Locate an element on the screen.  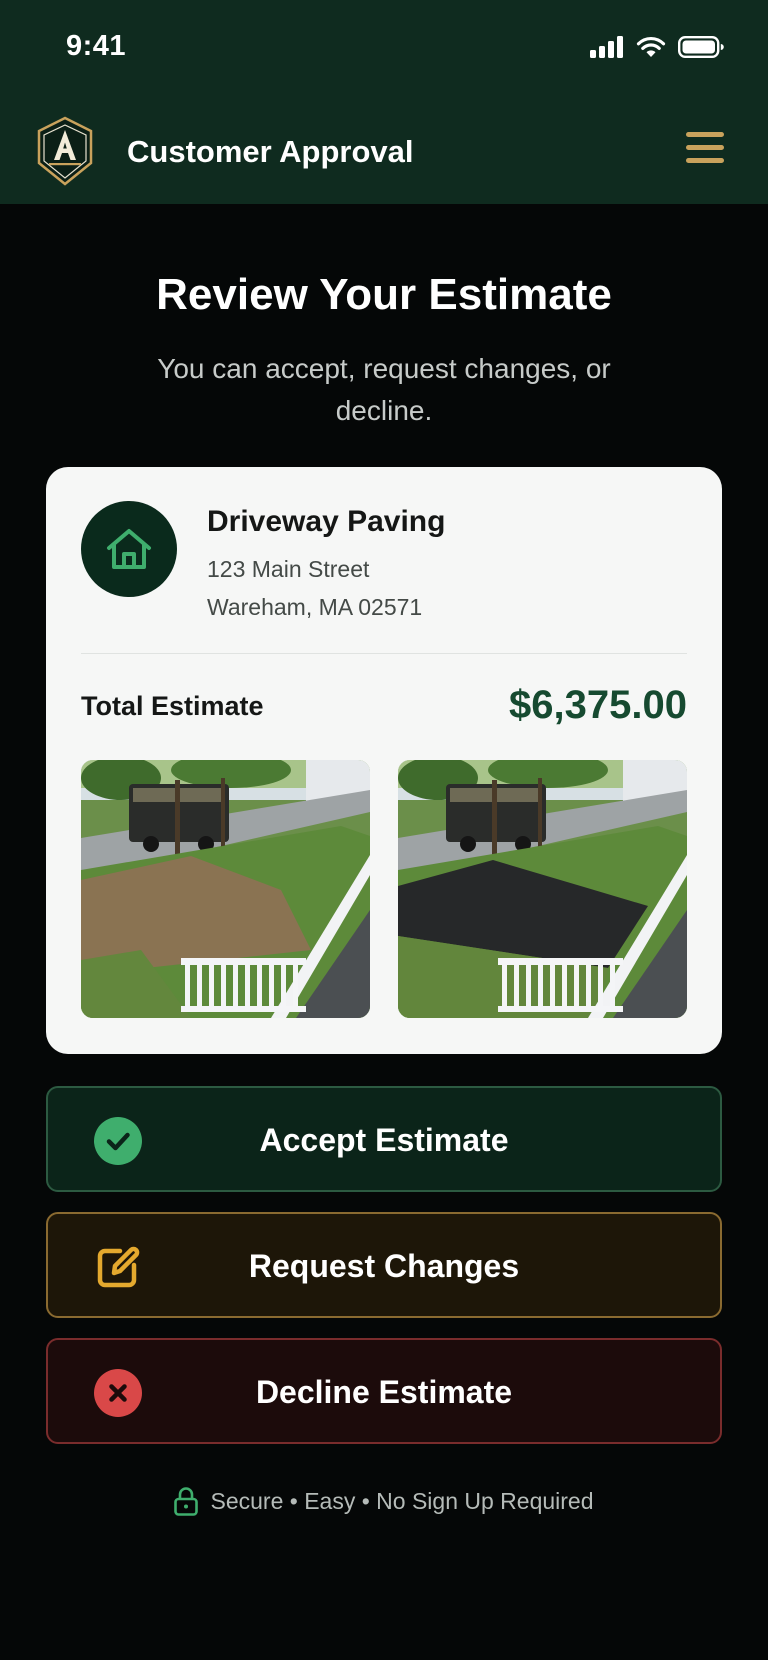
status-bar: 9:41 is located at coordinates (384, 50).